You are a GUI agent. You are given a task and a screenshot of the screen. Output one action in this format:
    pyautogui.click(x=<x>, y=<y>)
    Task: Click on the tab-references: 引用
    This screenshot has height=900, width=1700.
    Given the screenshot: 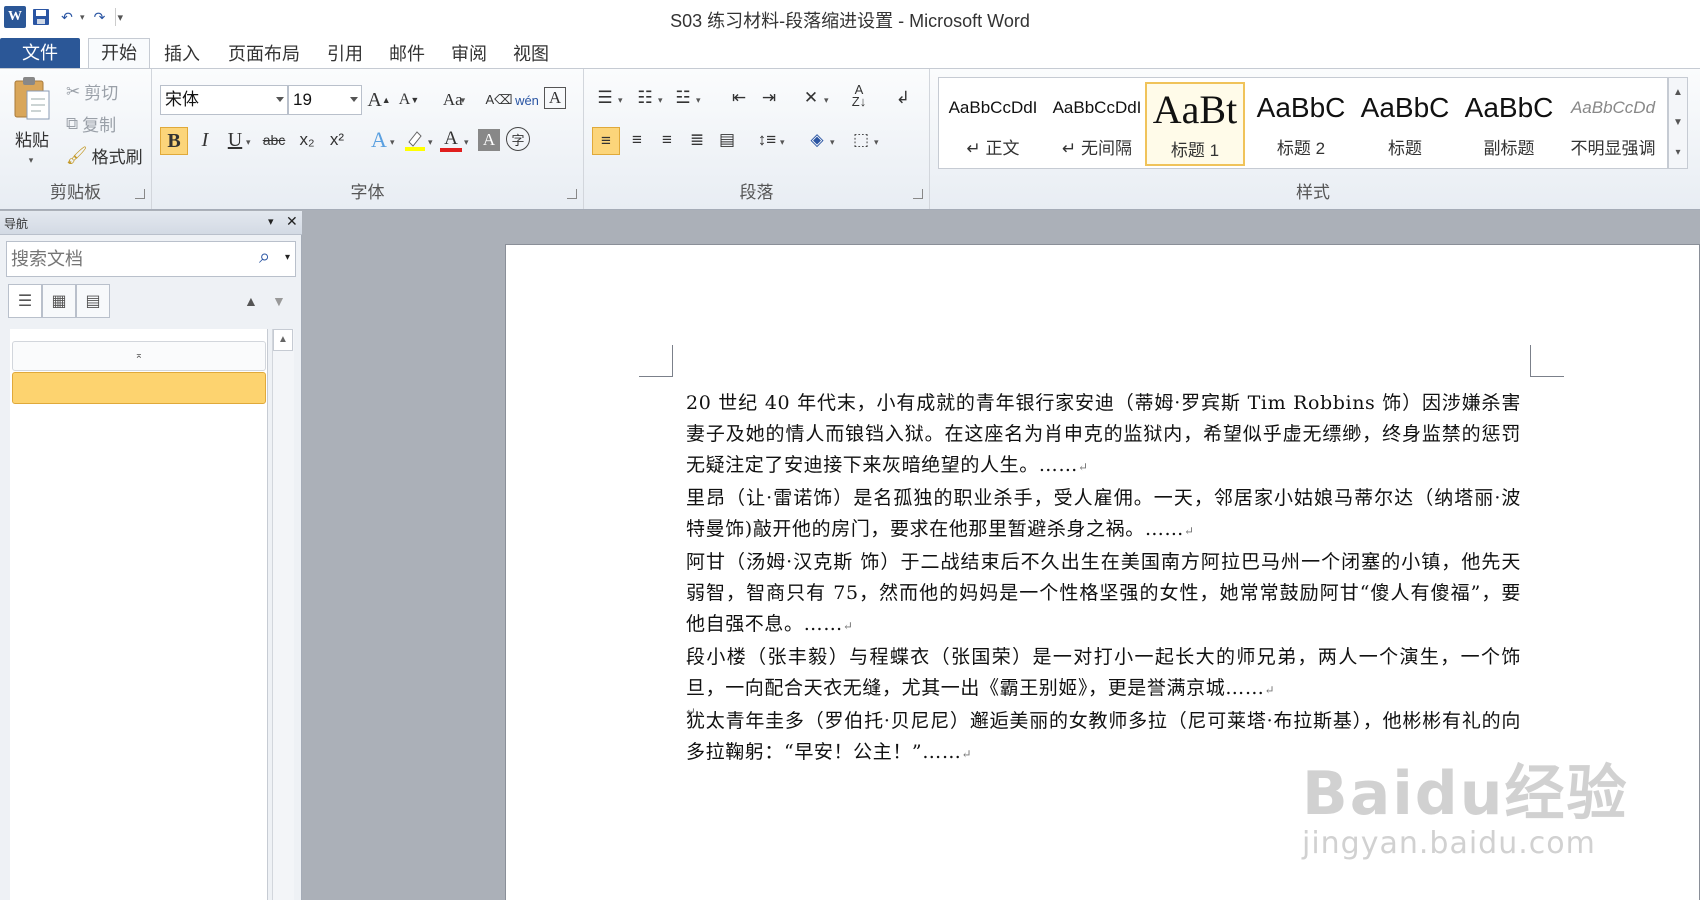 What is the action you would take?
    pyautogui.click(x=345, y=54)
    